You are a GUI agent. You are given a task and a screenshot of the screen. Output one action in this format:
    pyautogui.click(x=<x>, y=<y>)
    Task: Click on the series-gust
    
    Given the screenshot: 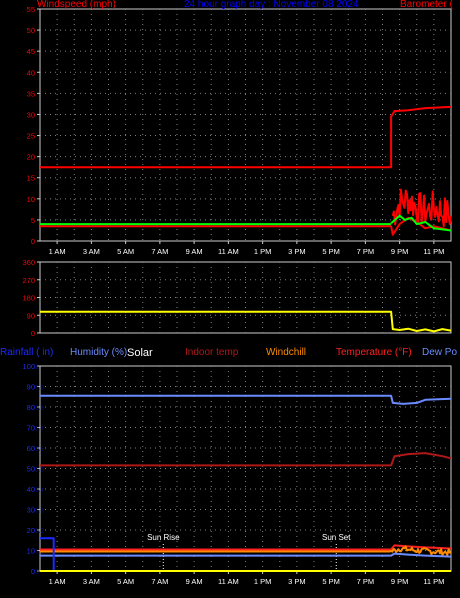 What is the action you would take?
    pyautogui.click(x=421, y=208)
    